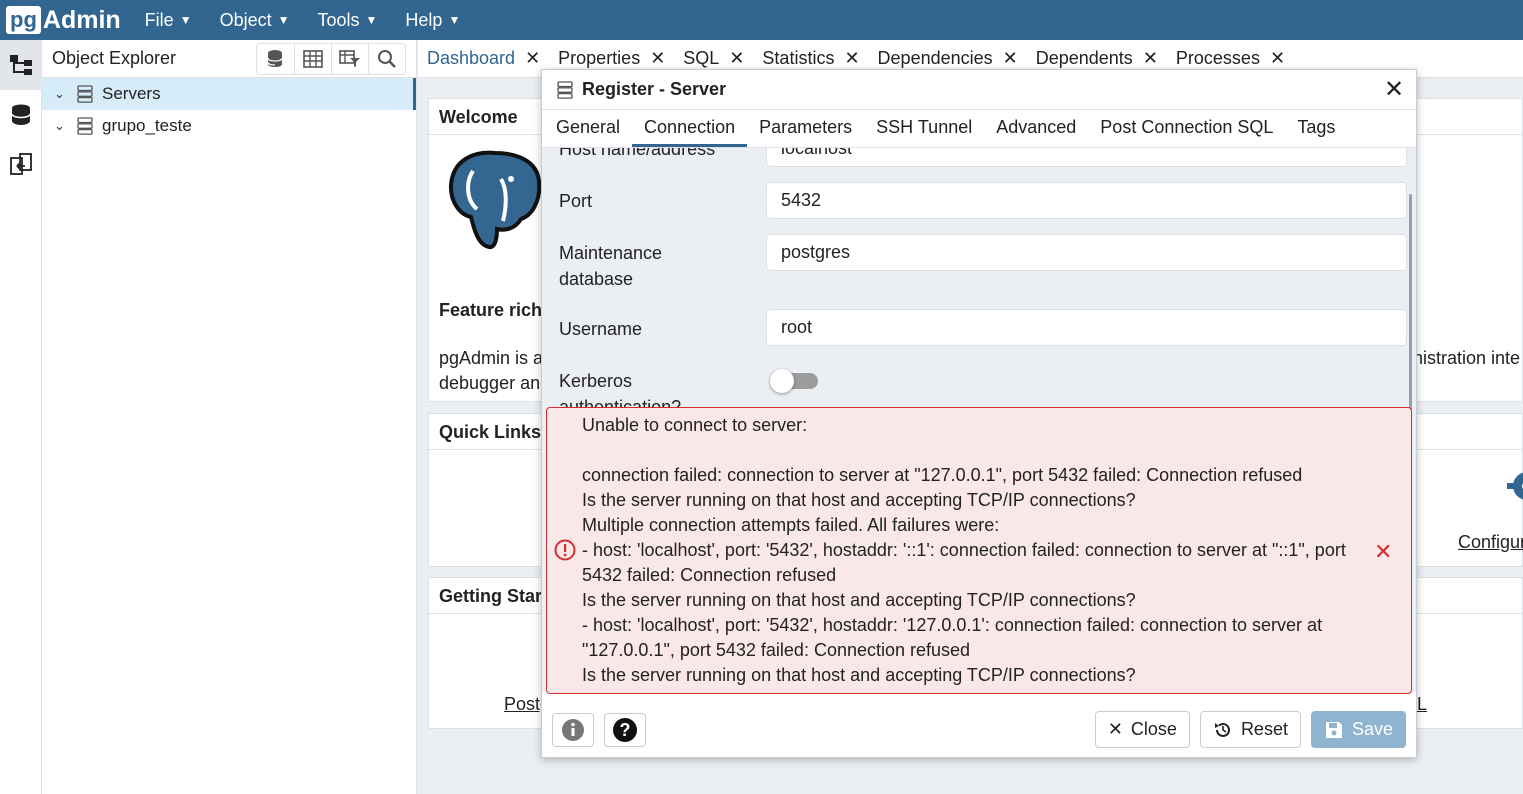 This screenshot has width=1523, height=794. Describe the element at coordinates (1153, 729) in the screenshot. I see `close-button-label: Close` at that location.